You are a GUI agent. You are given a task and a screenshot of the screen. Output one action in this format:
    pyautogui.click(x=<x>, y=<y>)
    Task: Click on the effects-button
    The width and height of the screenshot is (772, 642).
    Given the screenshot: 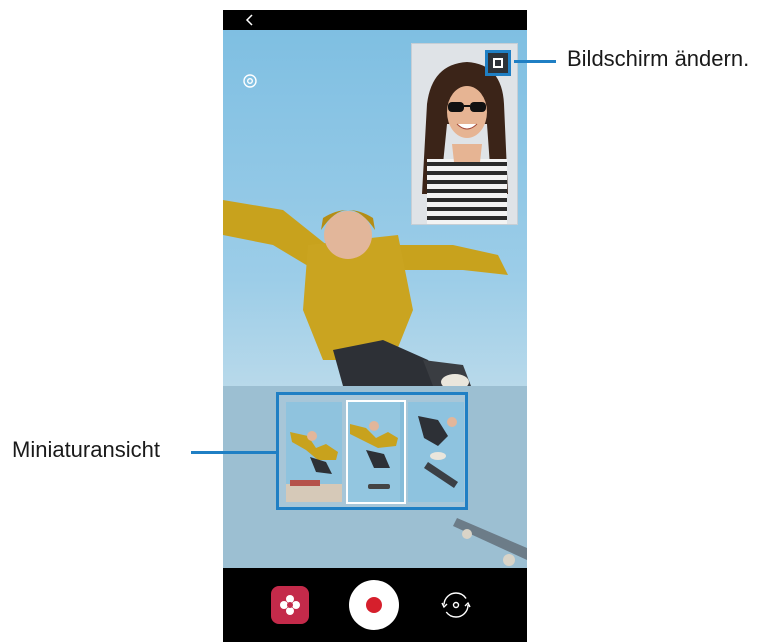 What is the action you would take?
    pyautogui.click(x=290, y=605)
    